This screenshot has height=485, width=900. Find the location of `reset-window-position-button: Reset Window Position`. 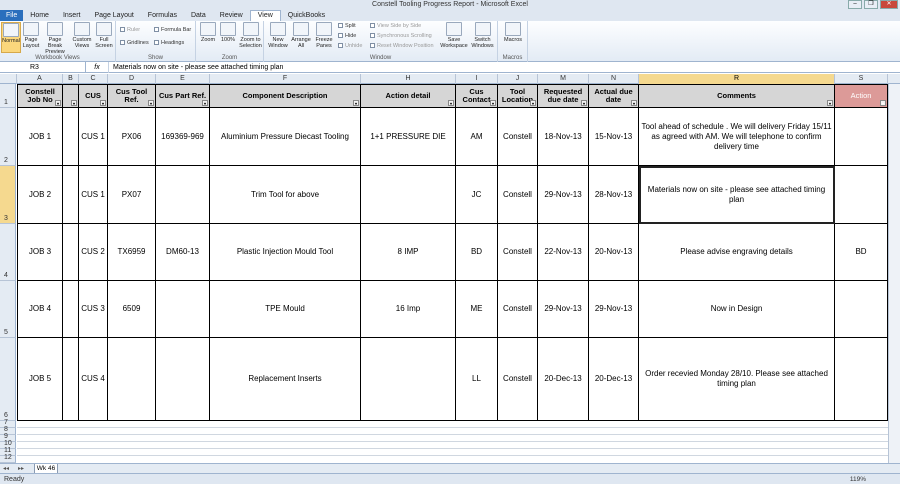

reset-window-position-button: Reset Window Position is located at coordinates (402, 46).